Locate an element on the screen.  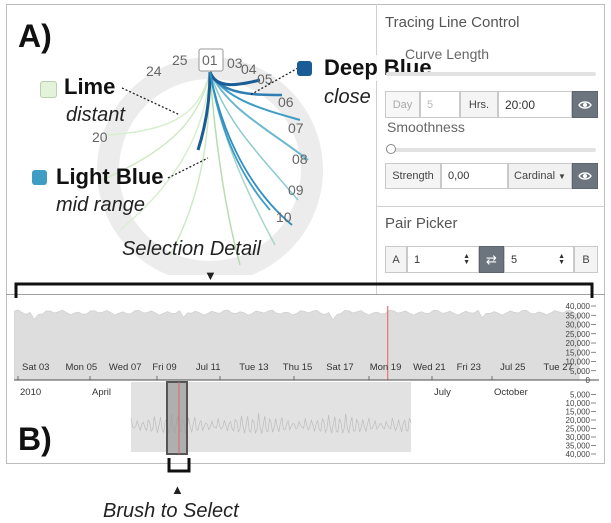
curve-length-label: Curve Length is located at coordinates (447, 54).